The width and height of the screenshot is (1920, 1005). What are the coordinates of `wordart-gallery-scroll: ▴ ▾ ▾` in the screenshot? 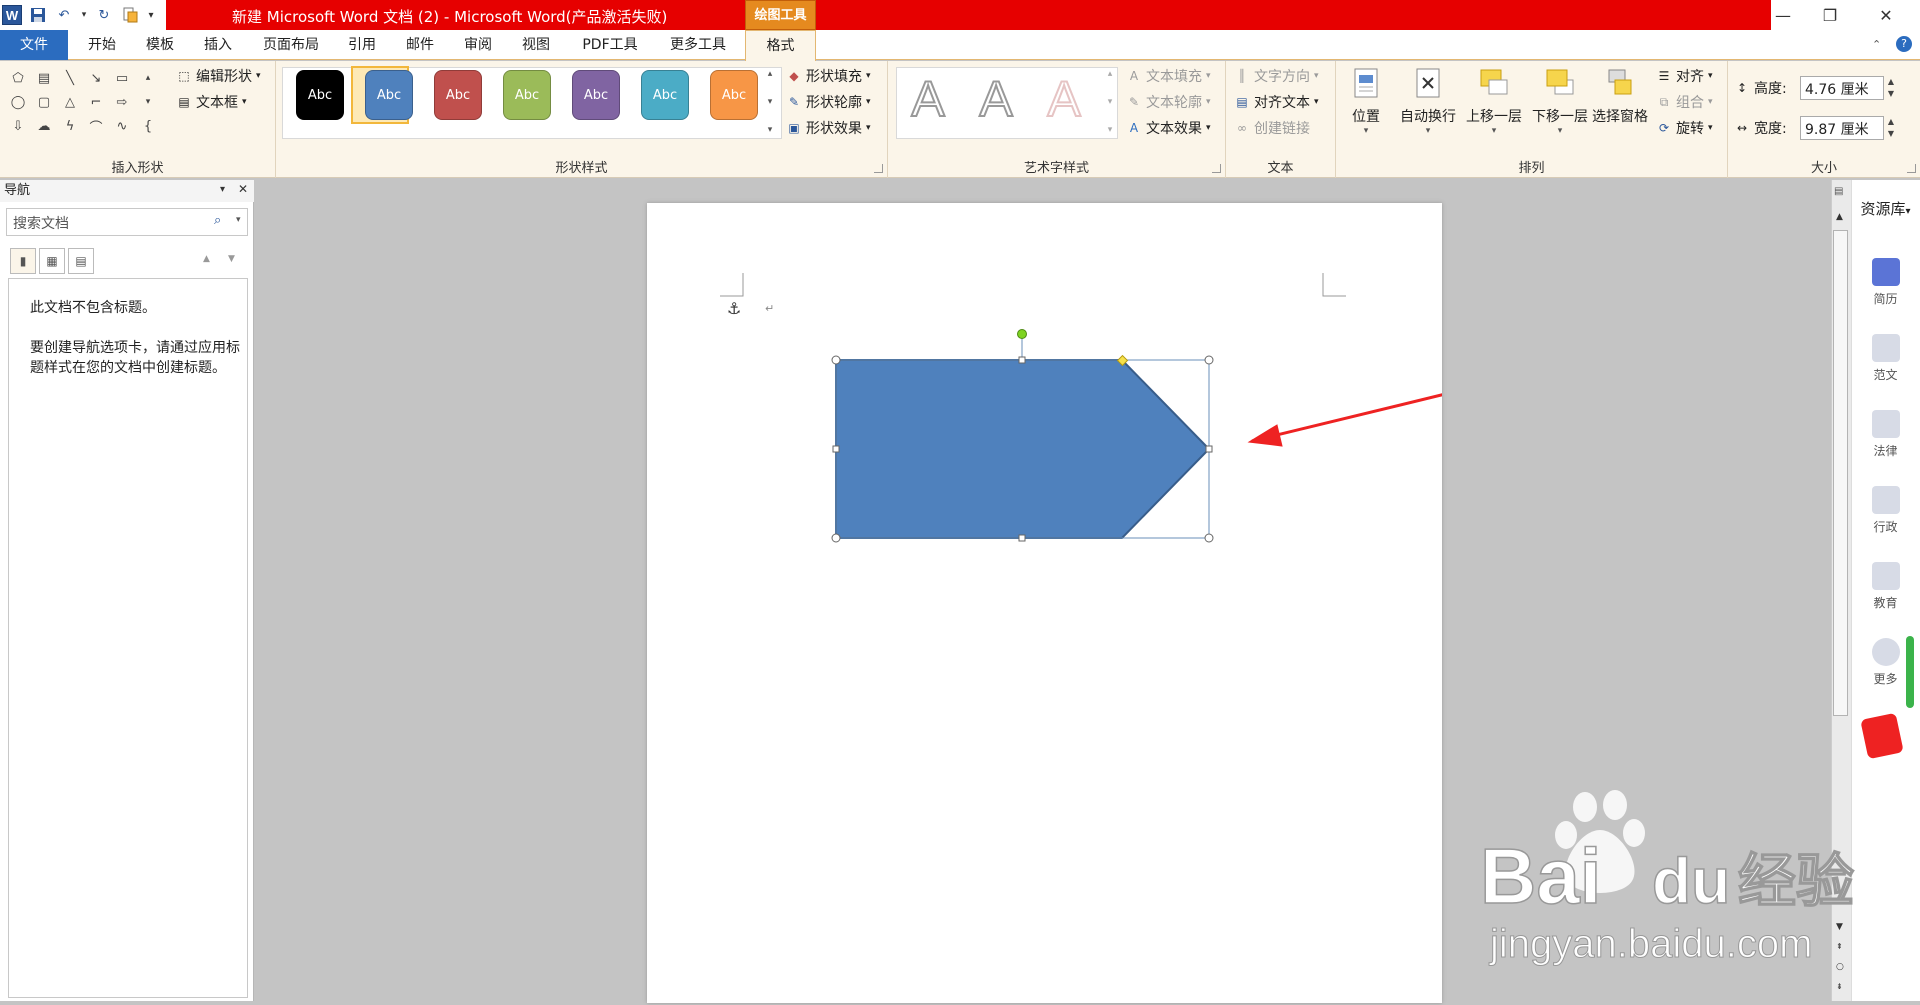 It's located at (1110, 102).